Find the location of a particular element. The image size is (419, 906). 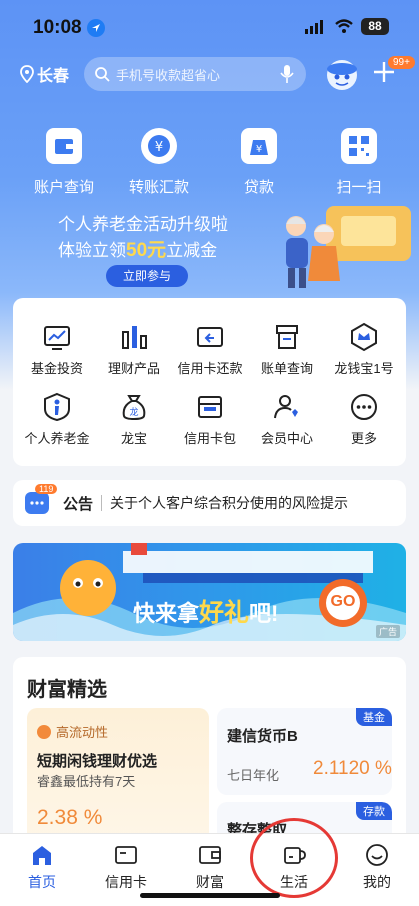

svg-text: 龙 is located at coordinates (133, 412).